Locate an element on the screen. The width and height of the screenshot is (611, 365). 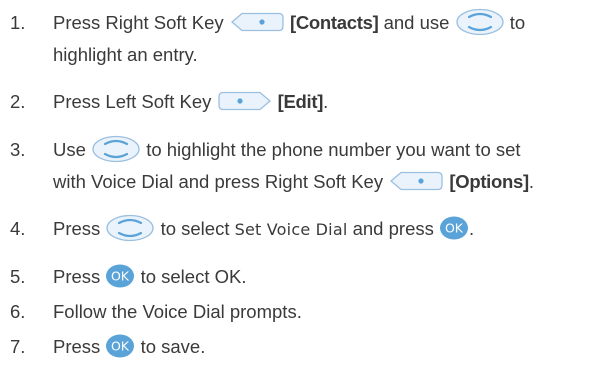
text: Press Left Soft Key is located at coordinates (132, 101).